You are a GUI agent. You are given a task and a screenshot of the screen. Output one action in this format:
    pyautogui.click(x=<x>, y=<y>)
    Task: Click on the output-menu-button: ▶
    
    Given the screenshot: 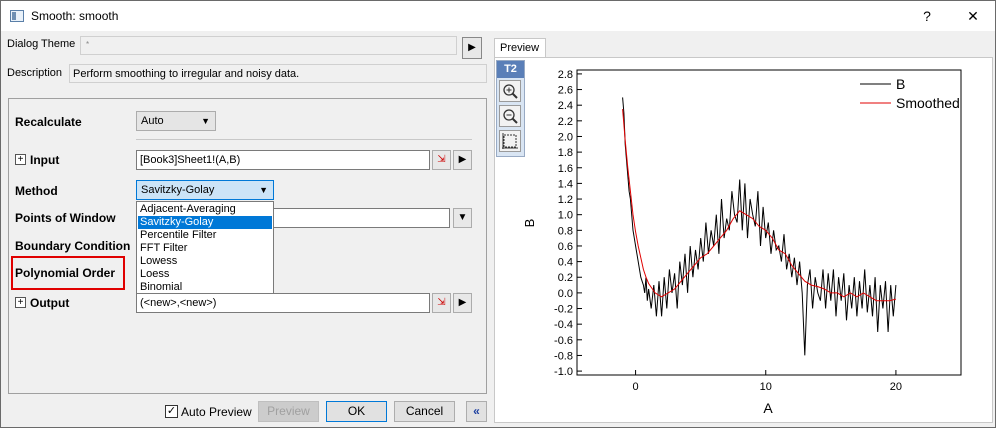 What is the action you would take?
    pyautogui.click(x=462, y=303)
    